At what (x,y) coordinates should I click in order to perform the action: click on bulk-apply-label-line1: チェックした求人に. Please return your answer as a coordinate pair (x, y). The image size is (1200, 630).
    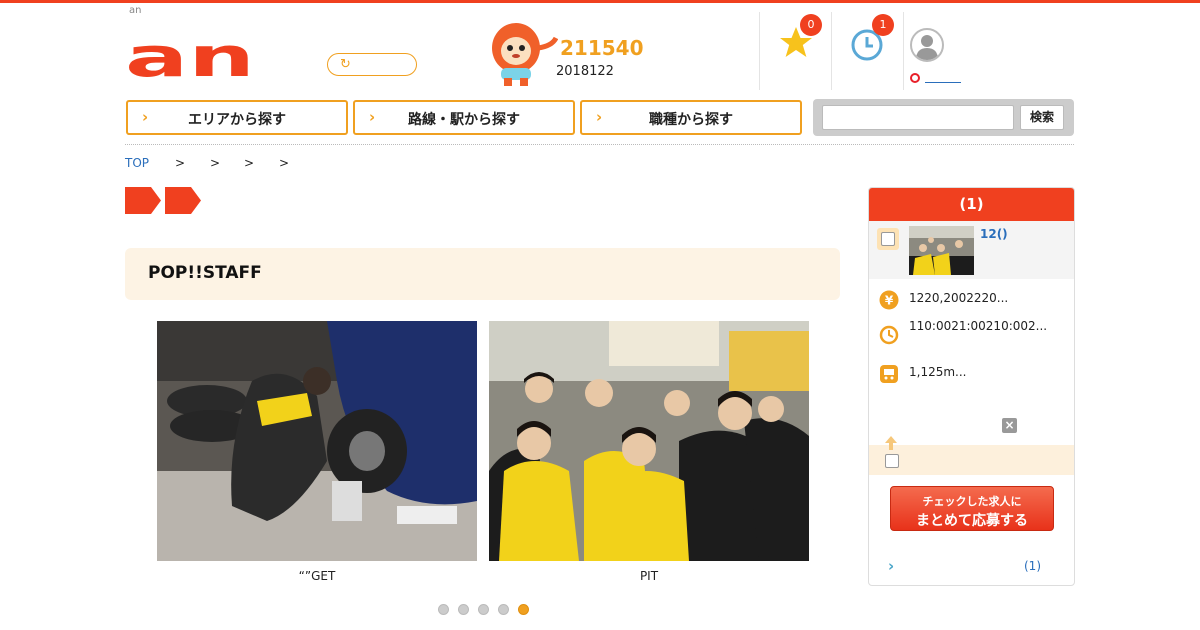
    Looking at the image, I should click on (972, 501).